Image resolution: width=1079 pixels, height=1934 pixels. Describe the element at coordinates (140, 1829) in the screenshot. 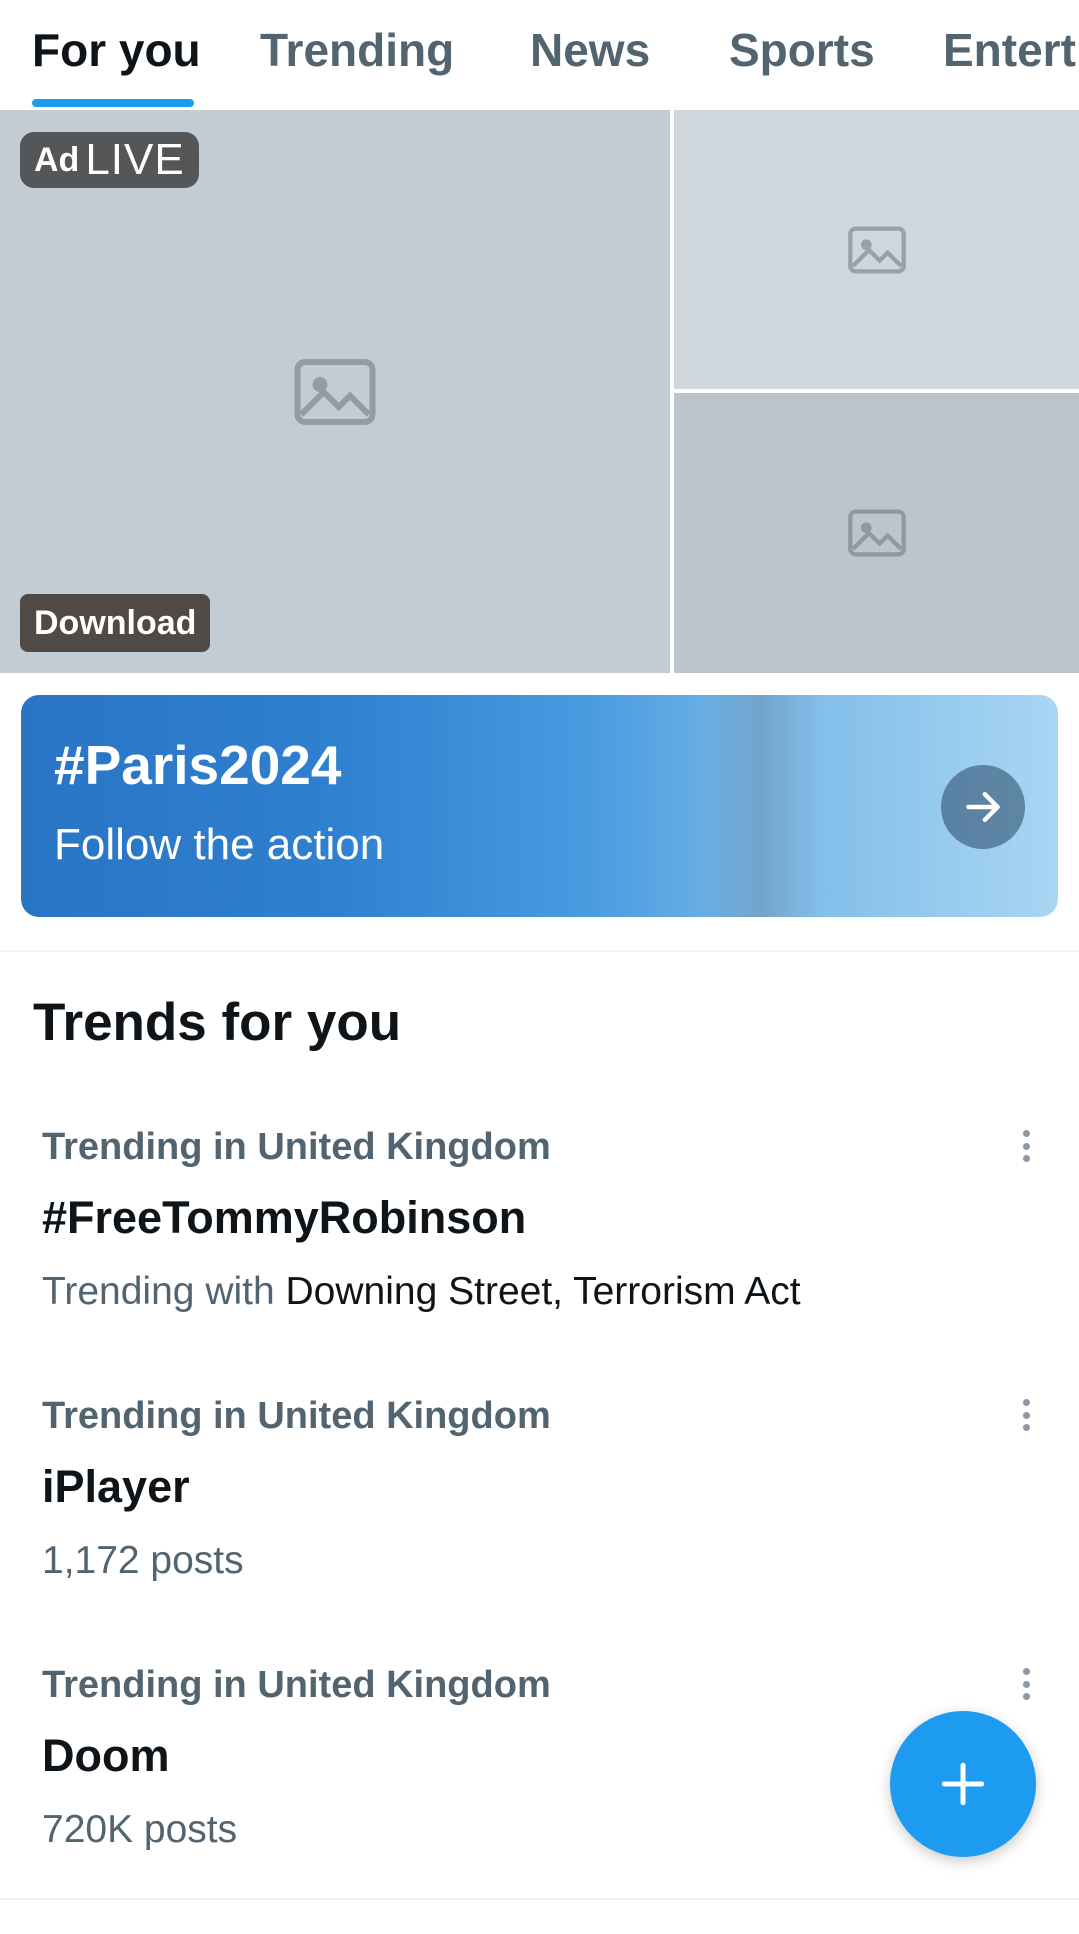

I see `trend-post-count: 720K posts` at that location.